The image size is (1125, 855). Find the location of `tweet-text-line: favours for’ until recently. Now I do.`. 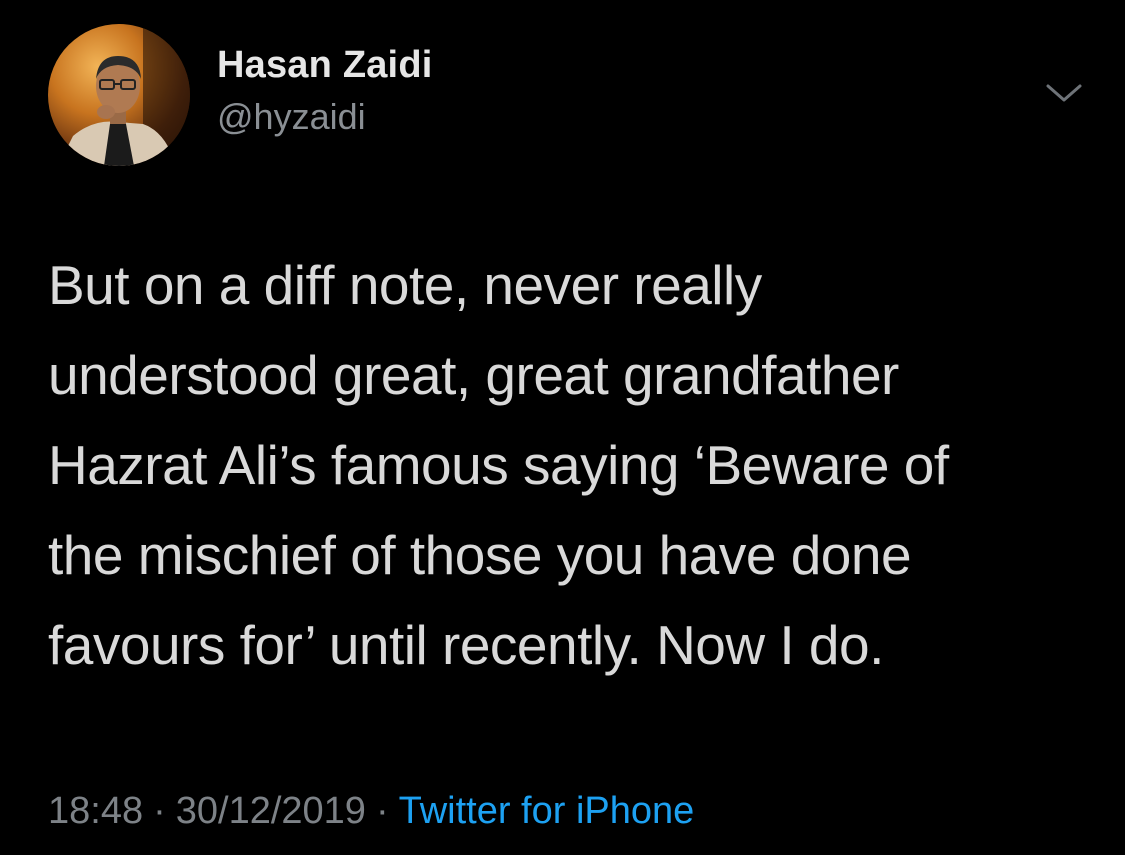

tweet-text-line: favours for’ until recently. Now I do. is located at coordinates (466, 645).